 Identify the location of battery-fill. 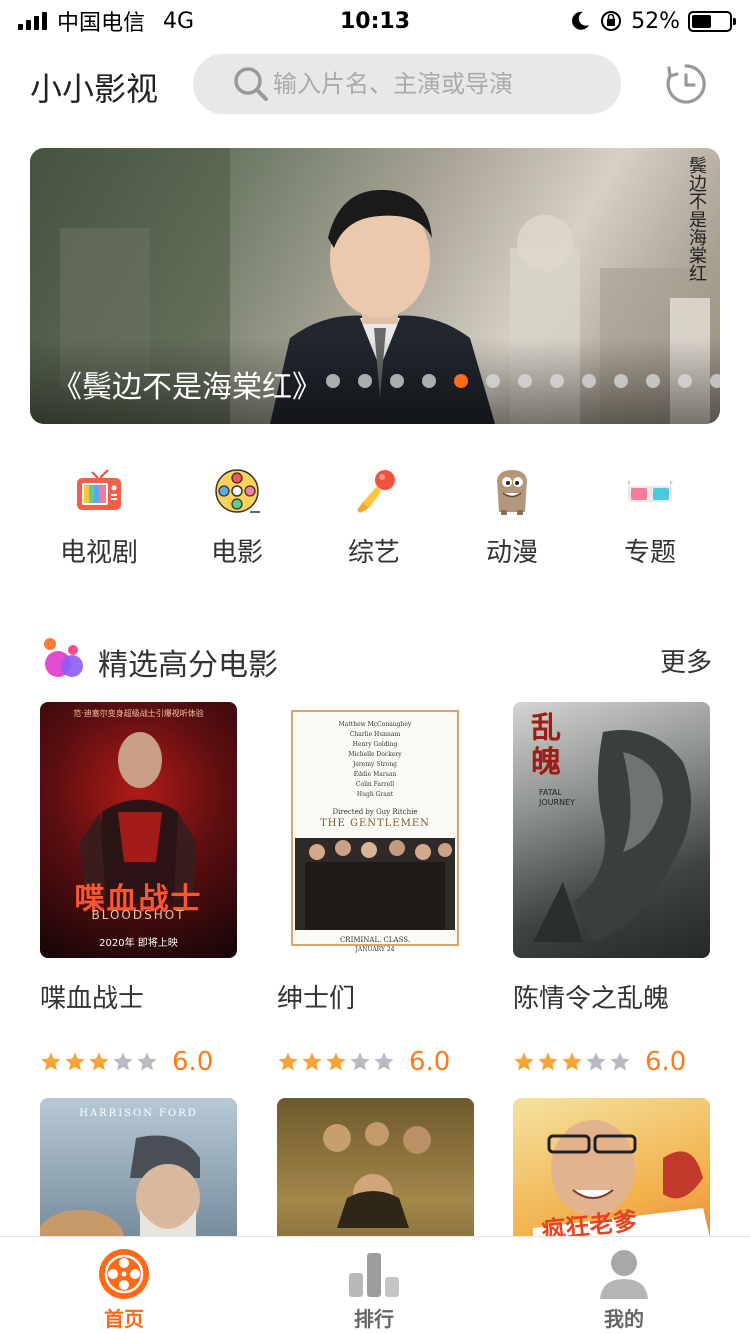
(701, 21).